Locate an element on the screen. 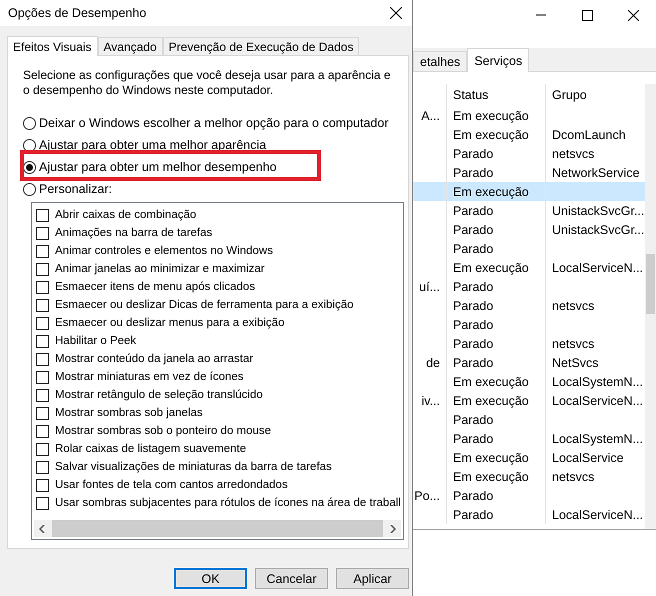 Image resolution: width=656 pixels, height=596 pixels. checkbox-label: Usar fontes de tela com cantos arredondados is located at coordinates (171, 485).